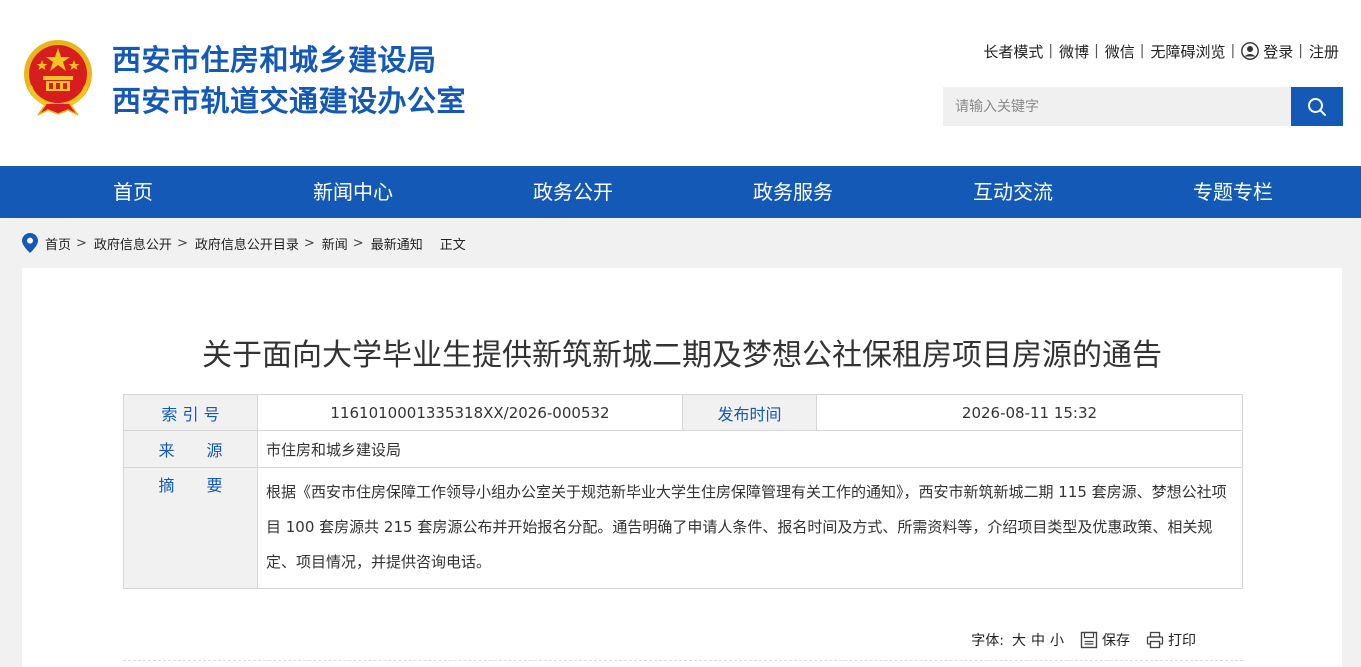 The image size is (1361, 667). What do you see at coordinates (1013, 192) in the screenshot?
I see `nav-item-interaction: 互动交流` at bounding box center [1013, 192].